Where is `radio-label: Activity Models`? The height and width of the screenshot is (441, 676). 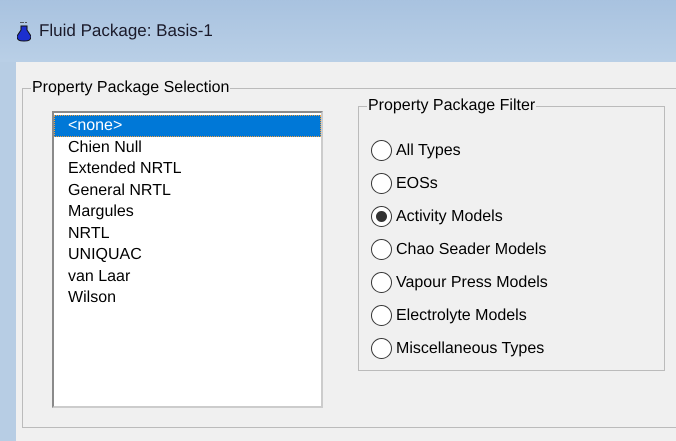
radio-label: Activity Models is located at coordinates (449, 216).